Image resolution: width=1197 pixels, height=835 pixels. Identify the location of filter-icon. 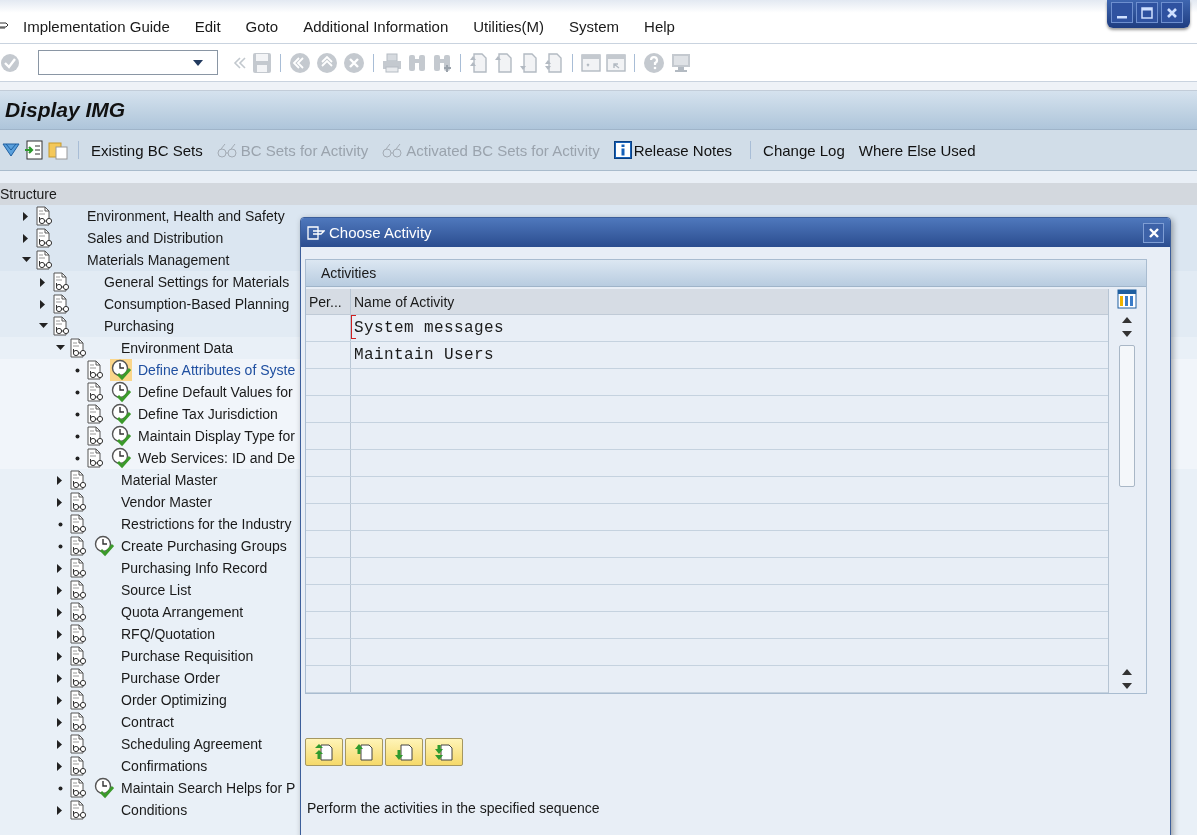
(11, 150).